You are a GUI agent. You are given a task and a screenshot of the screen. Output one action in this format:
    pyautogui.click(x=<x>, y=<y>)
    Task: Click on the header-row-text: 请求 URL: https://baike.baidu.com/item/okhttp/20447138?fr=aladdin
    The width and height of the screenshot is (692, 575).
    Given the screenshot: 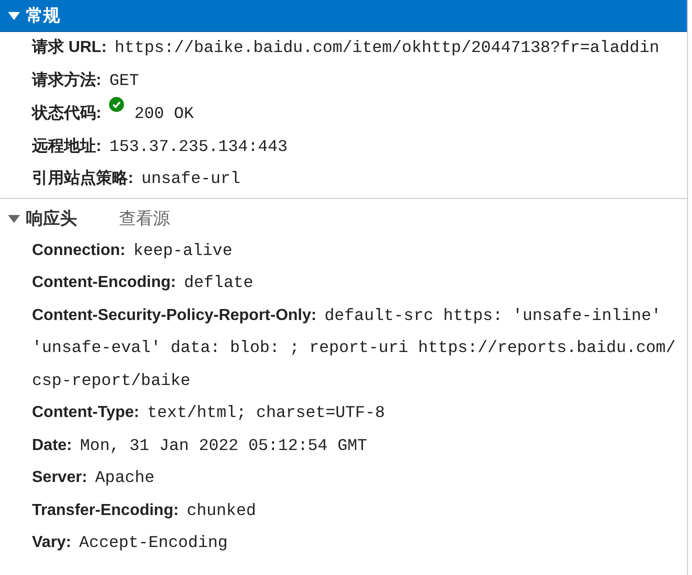 What is the action you would take?
    pyautogui.click(x=345, y=48)
    